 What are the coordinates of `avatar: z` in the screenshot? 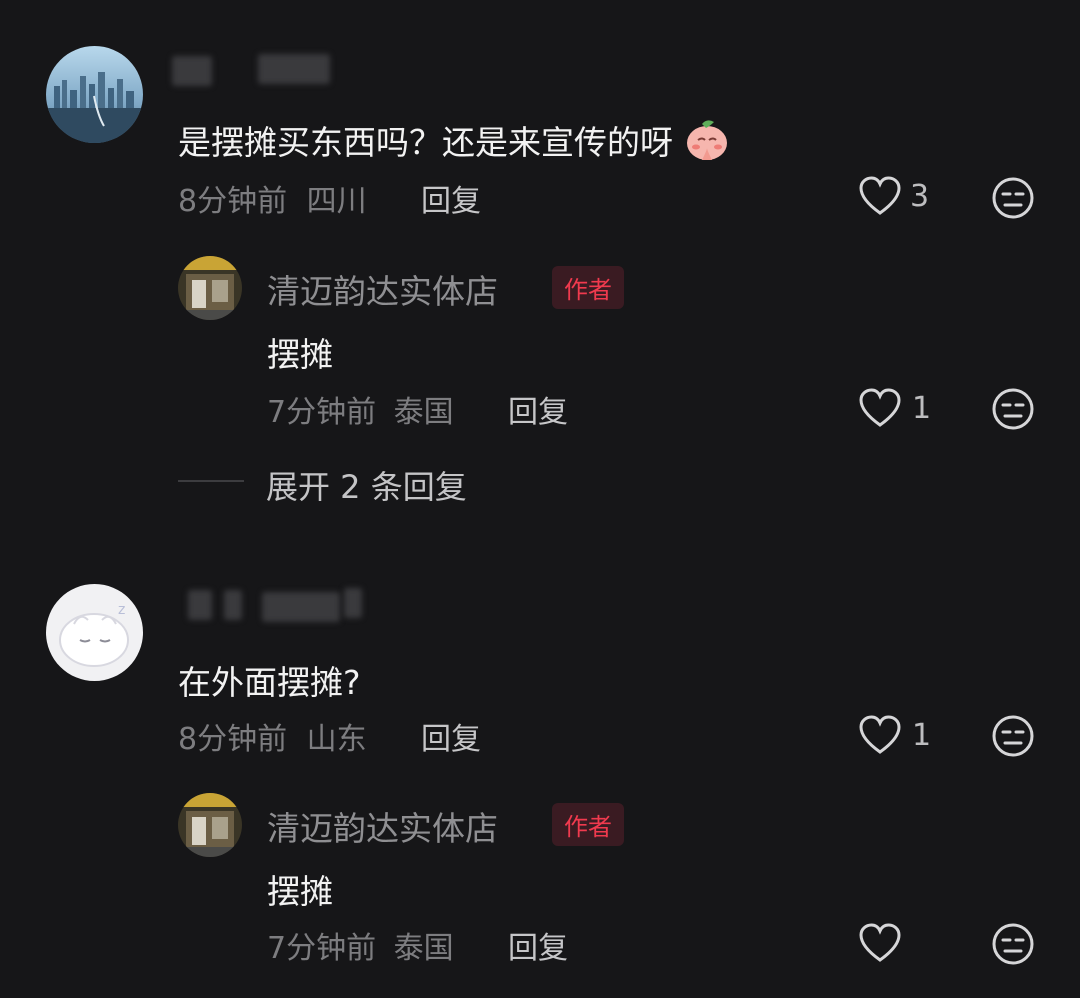 It's located at (94, 632).